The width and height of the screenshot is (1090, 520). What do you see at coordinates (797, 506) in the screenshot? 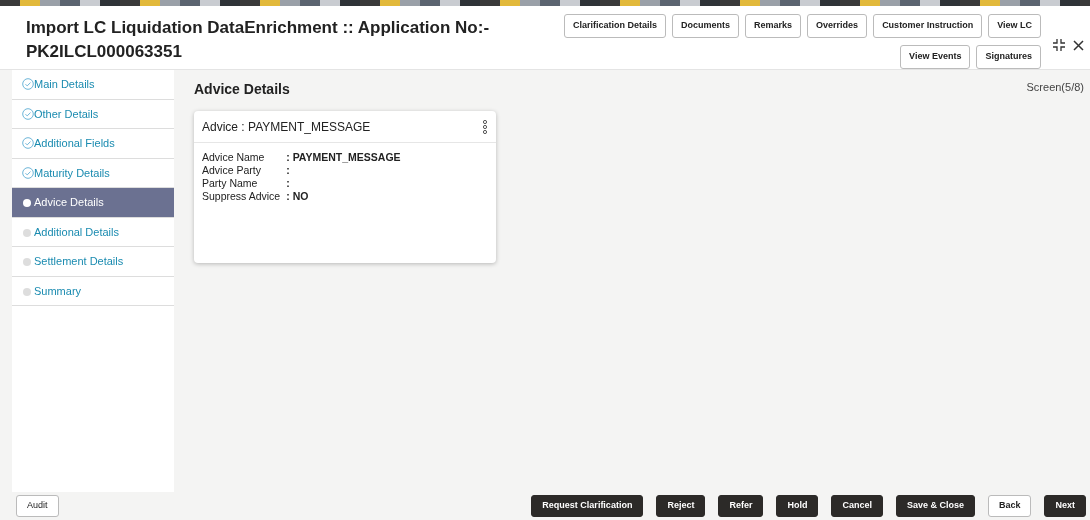
I see `footer-button: Hold` at bounding box center [797, 506].